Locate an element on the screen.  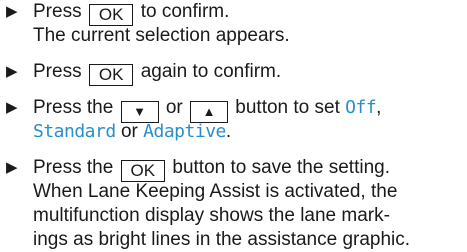
step-line: Press the OK button to save the setting. is located at coordinates (221, 169).